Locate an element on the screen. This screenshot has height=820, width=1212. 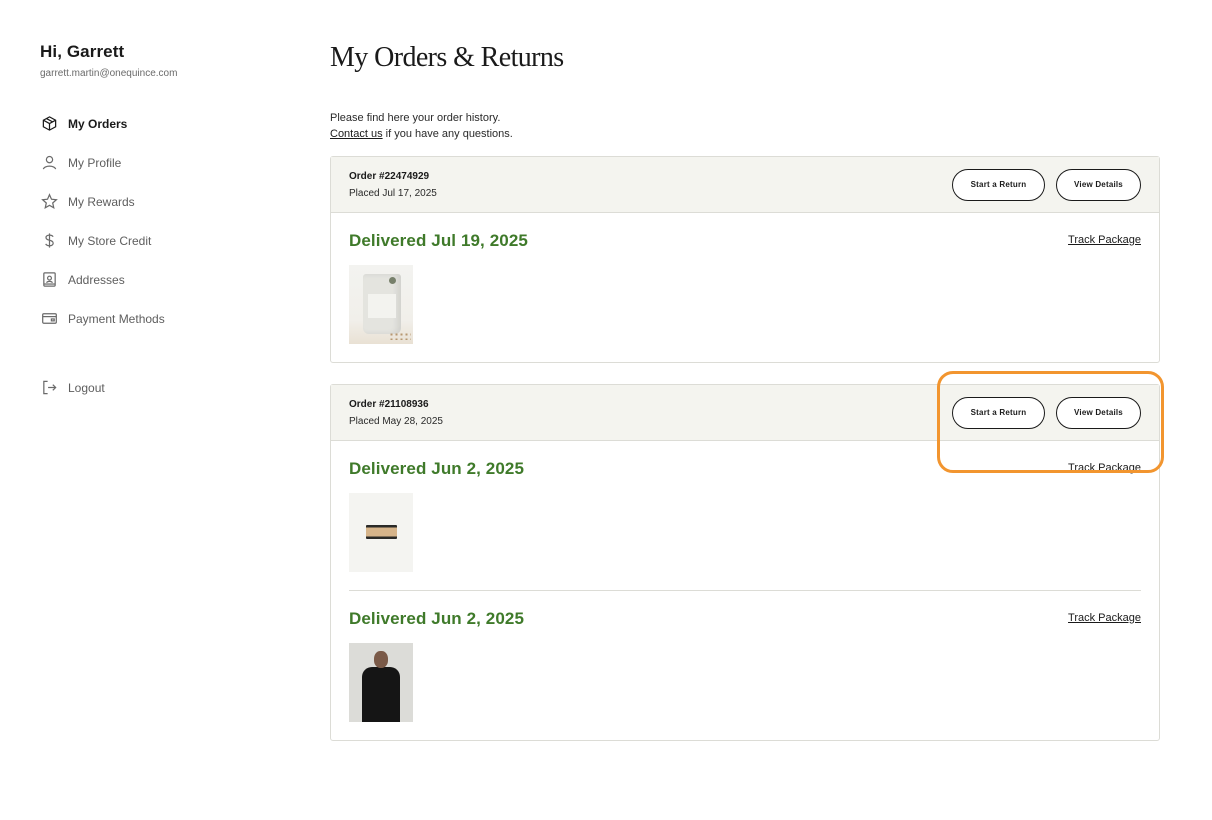
contact-us-link: Contact us is located at coordinates (356, 134).